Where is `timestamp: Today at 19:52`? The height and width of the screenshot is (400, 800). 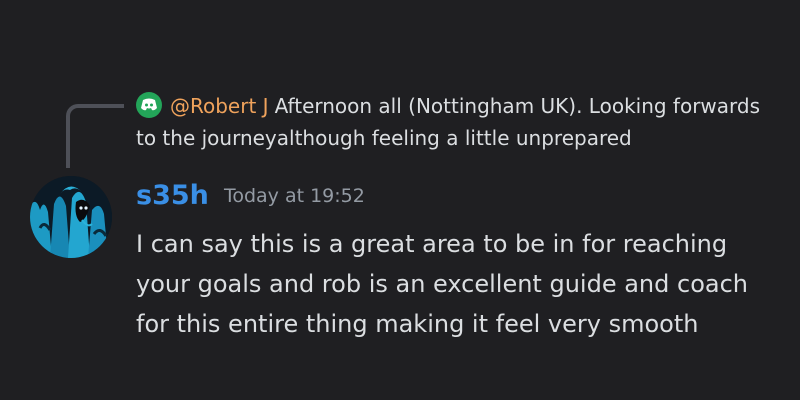 timestamp: Today at 19:52 is located at coordinates (294, 196).